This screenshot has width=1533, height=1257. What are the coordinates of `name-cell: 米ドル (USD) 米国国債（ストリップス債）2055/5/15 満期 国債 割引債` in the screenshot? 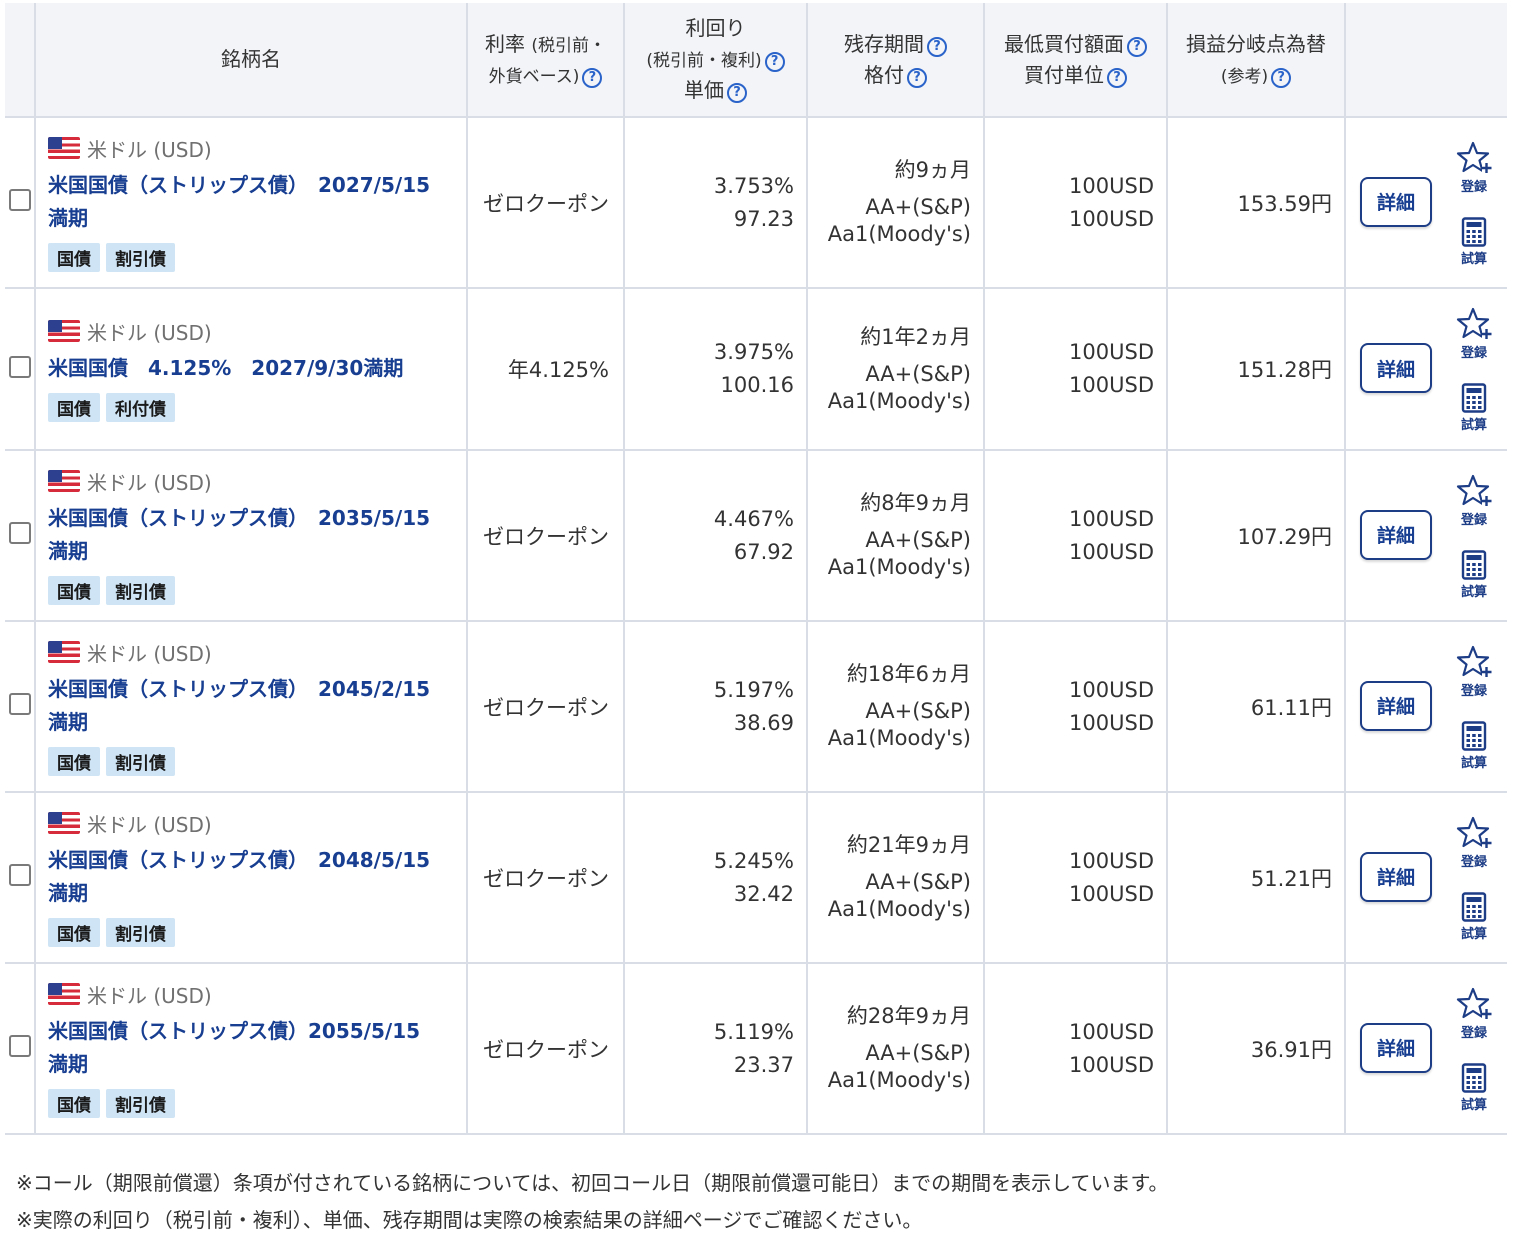 It's located at (251, 1049).